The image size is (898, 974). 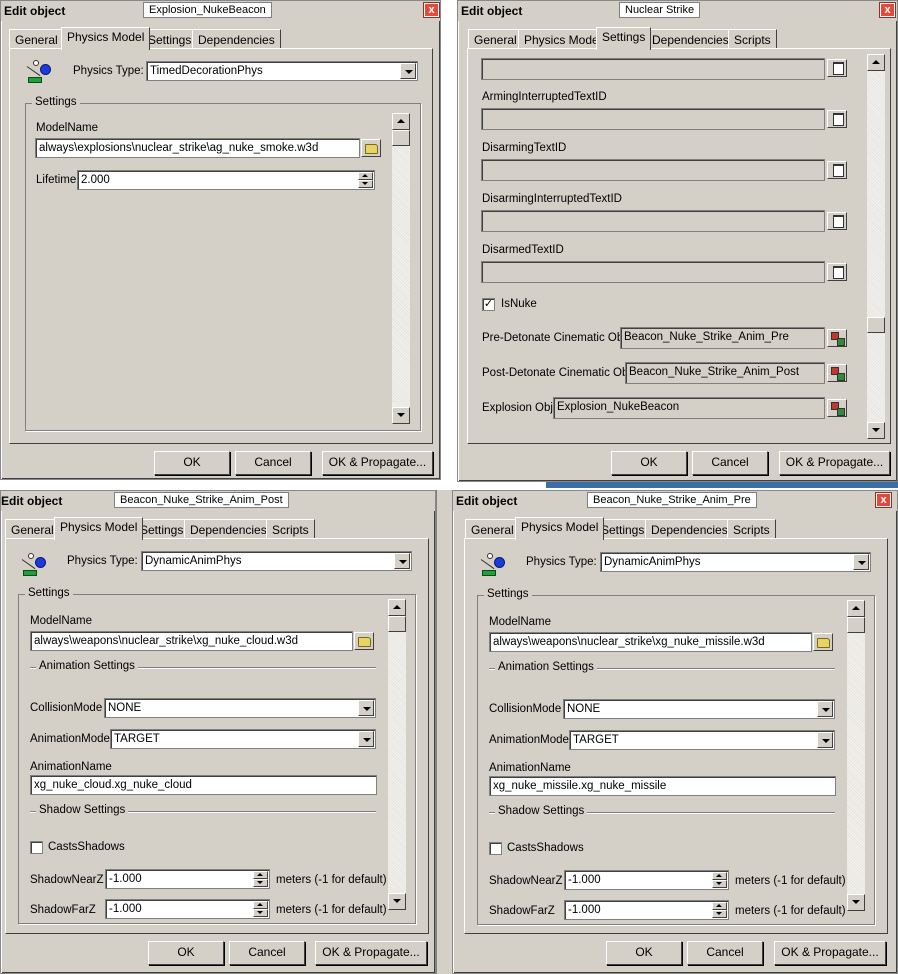 What do you see at coordinates (837, 68) in the screenshot?
I see `text-id-picker-icon` at bounding box center [837, 68].